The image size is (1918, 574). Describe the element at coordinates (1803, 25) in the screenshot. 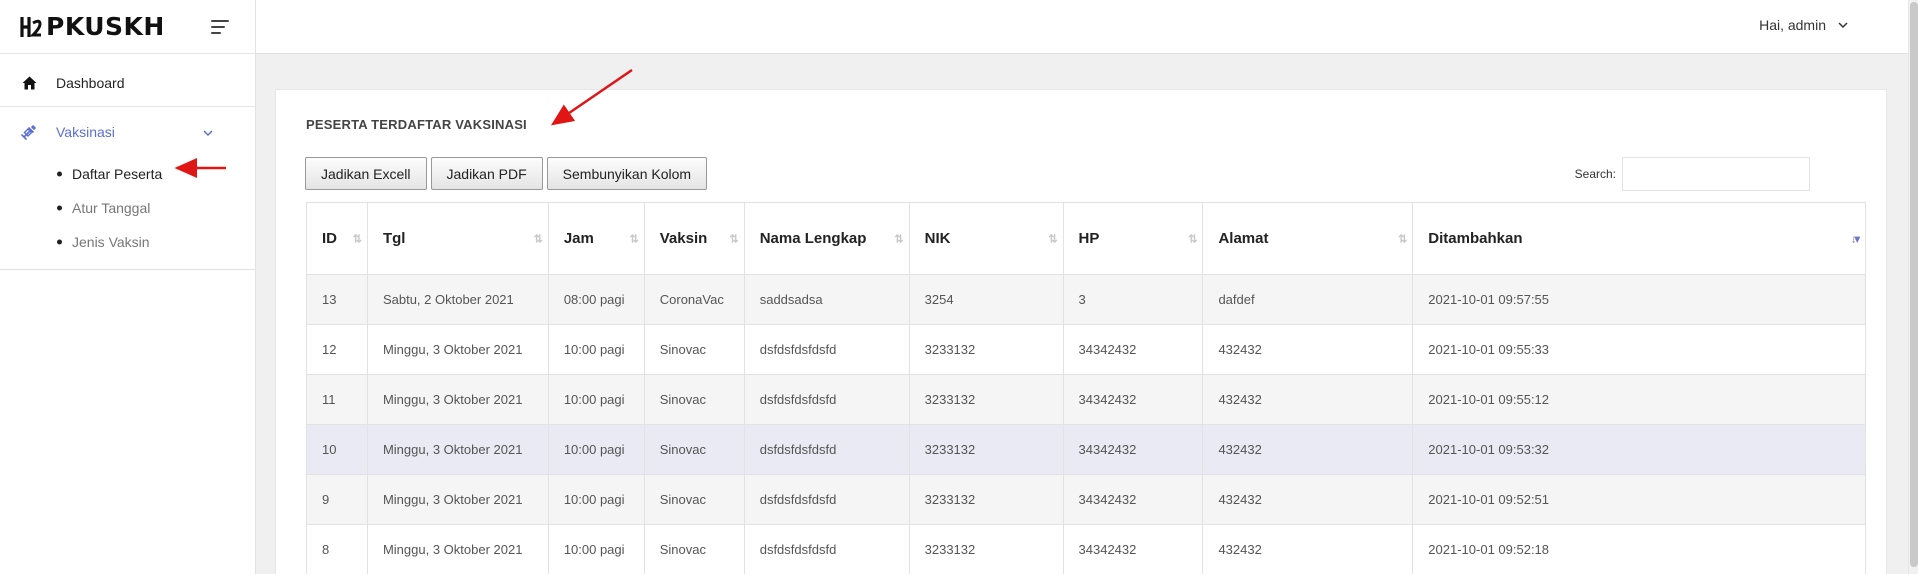

I see `user-menu: Hai, admin` at that location.